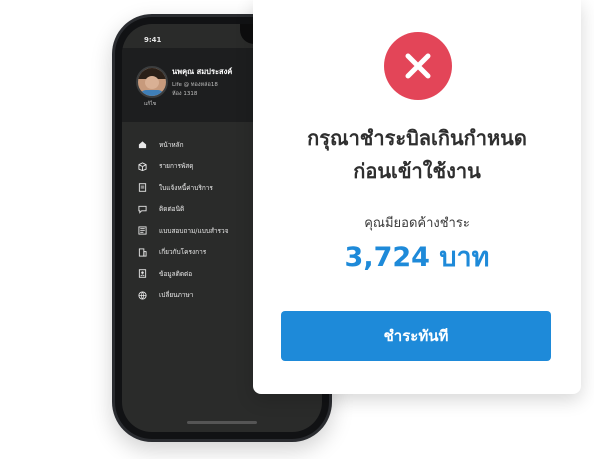  Describe the element at coordinates (185, 94) in the screenshot. I see `profile-room: ห้อง 1318` at that location.